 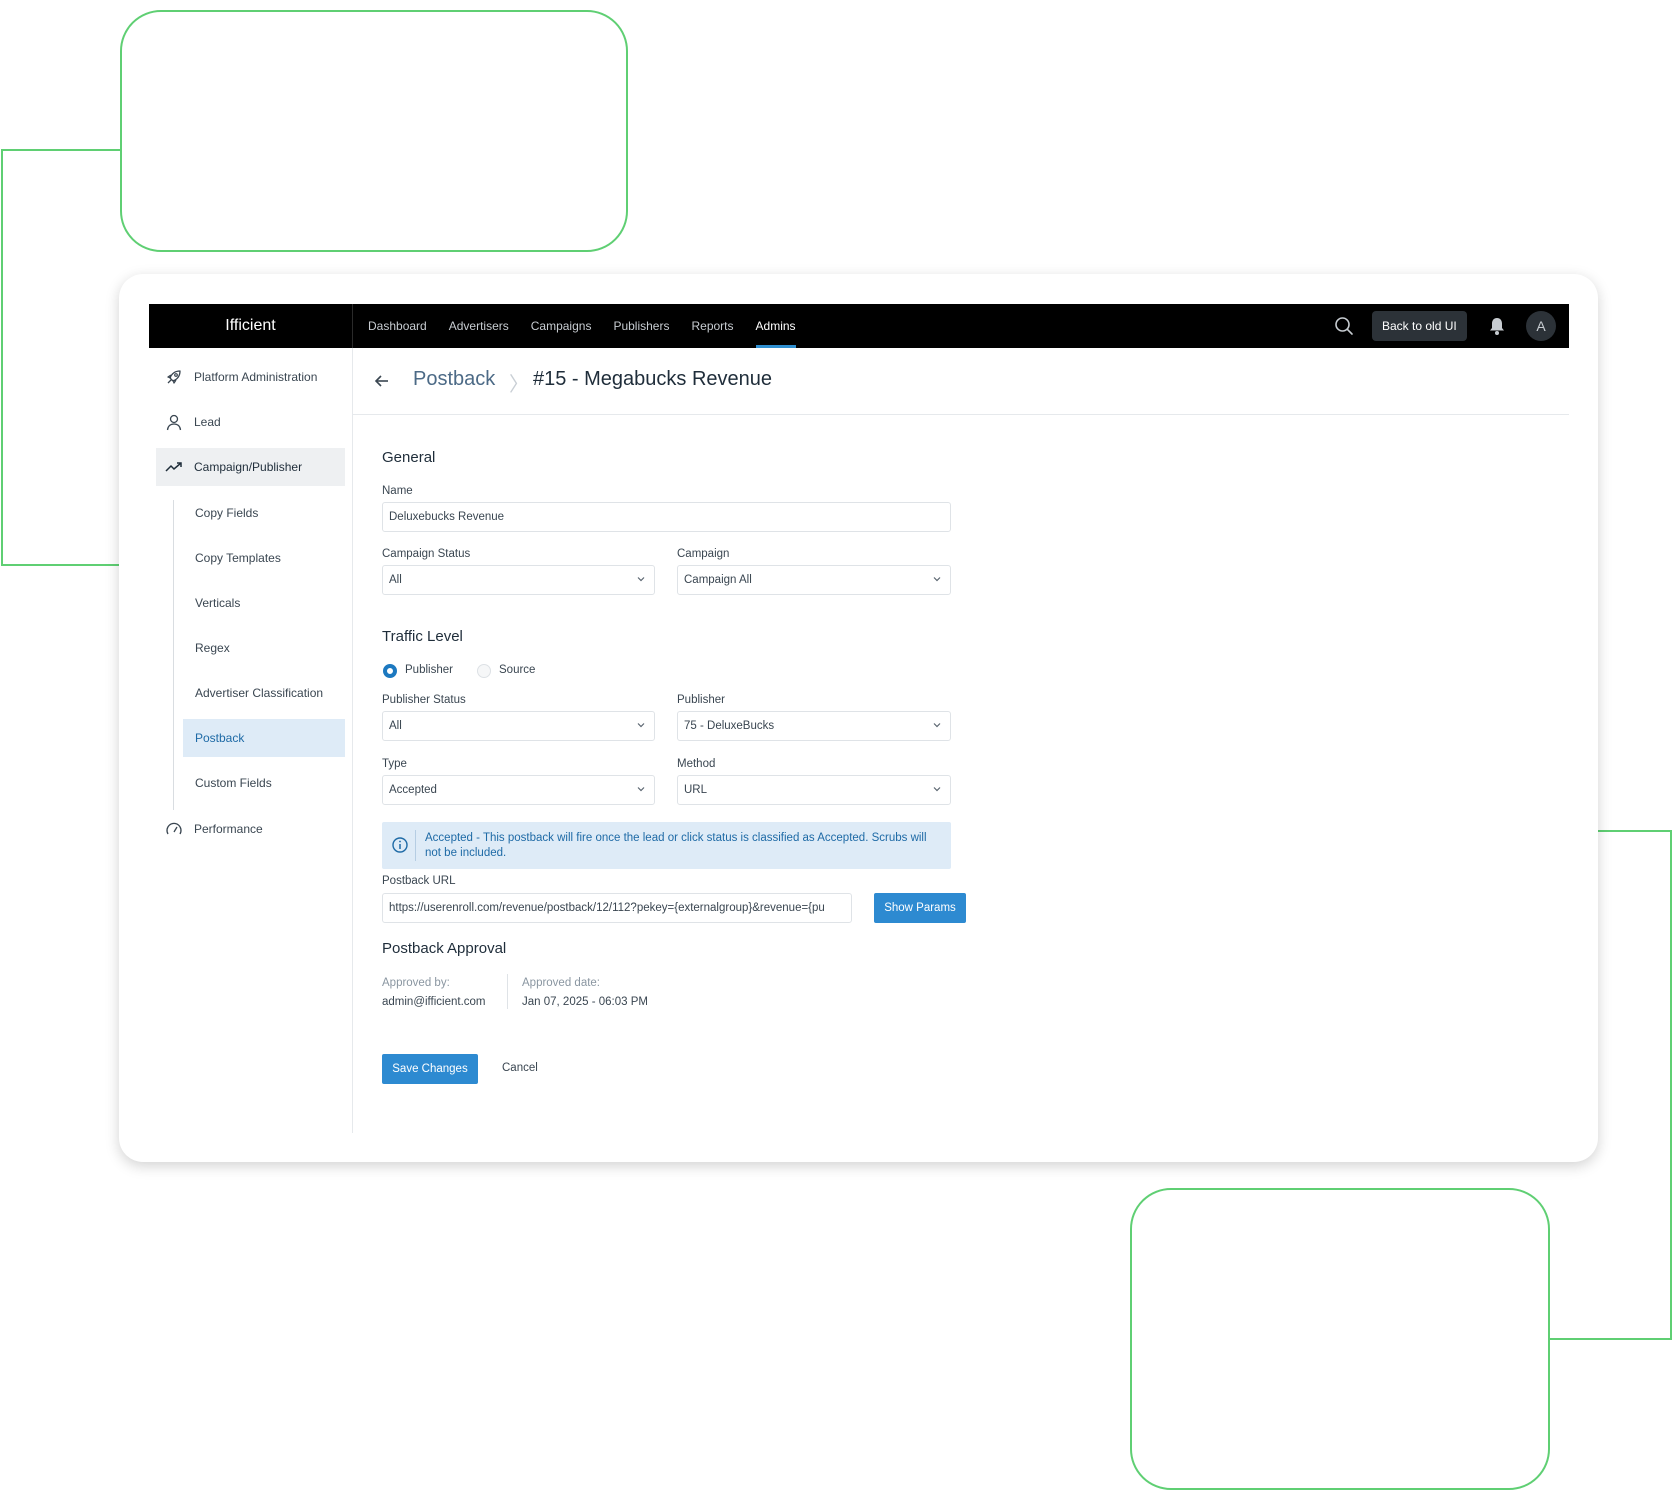 What do you see at coordinates (561, 983) in the screenshot?
I see `approved-date-label: Approved date:` at bounding box center [561, 983].